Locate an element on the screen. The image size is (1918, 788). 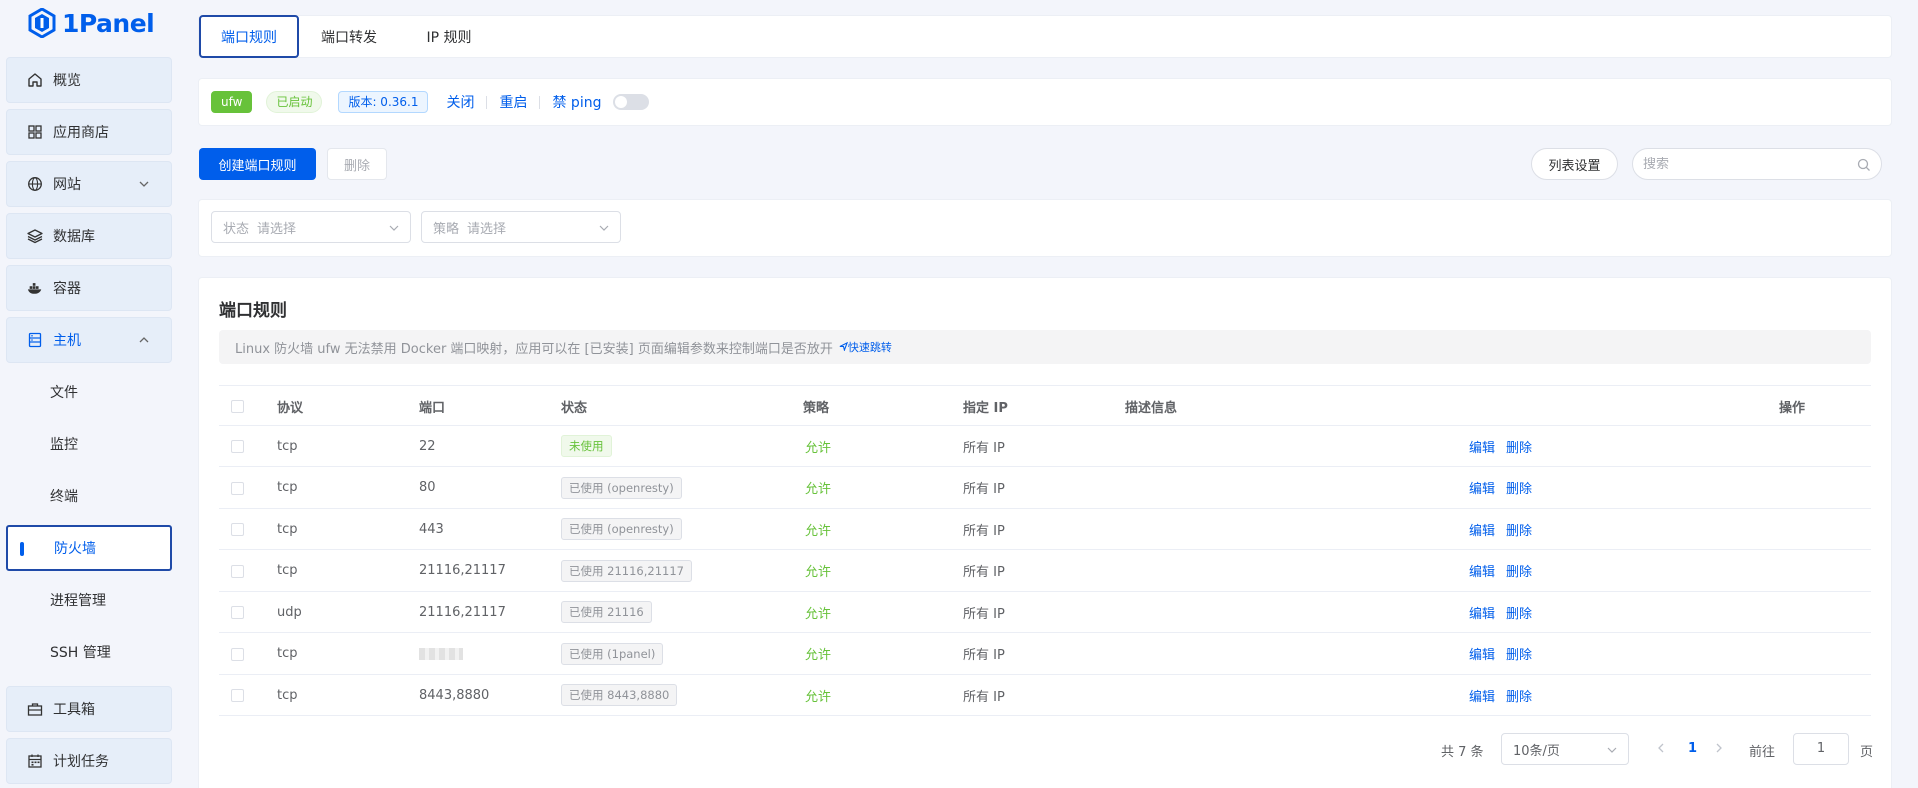
sidebar-item-toolbox: 工具箱 is located at coordinates (89, 709).